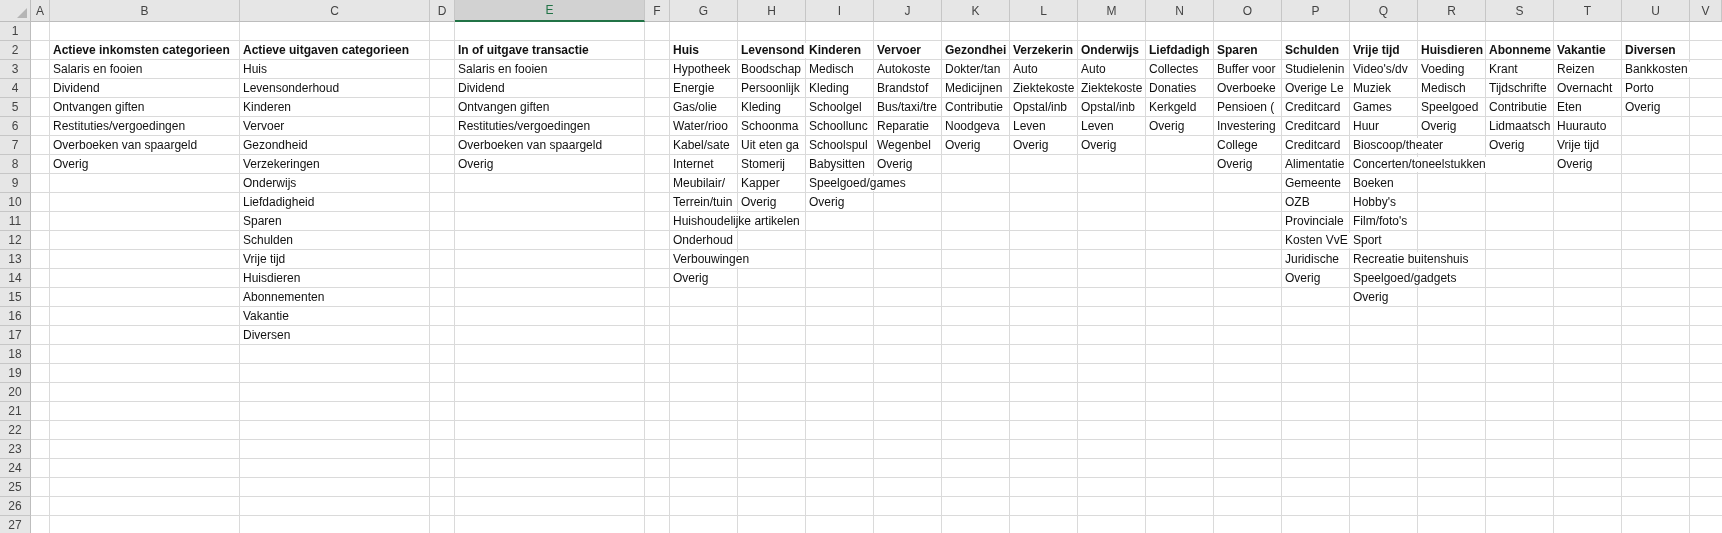  I want to click on column-heading: In of uitgave transactie, so click(523, 50).